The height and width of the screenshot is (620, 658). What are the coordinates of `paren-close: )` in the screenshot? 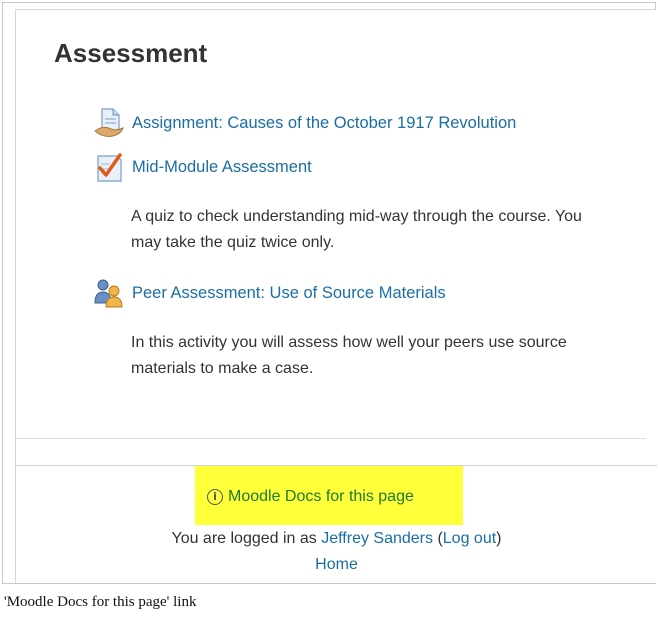 It's located at (499, 538).